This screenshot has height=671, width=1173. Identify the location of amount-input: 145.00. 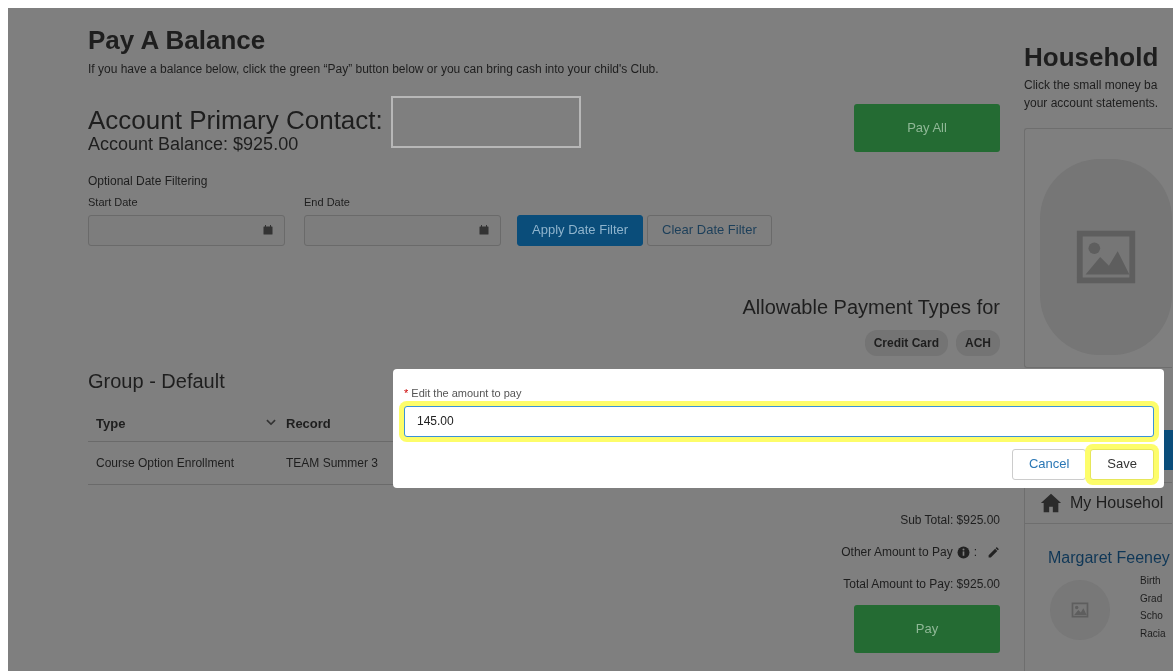
(779, 421).